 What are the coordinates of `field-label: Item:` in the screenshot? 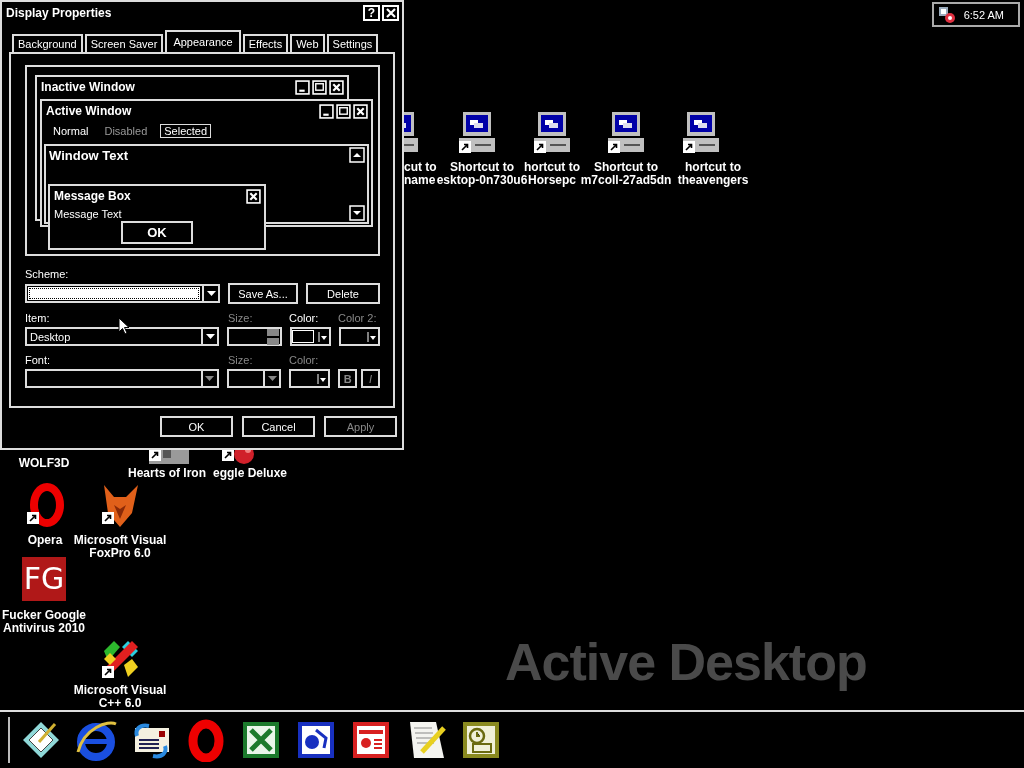 It's located at (38, 318).